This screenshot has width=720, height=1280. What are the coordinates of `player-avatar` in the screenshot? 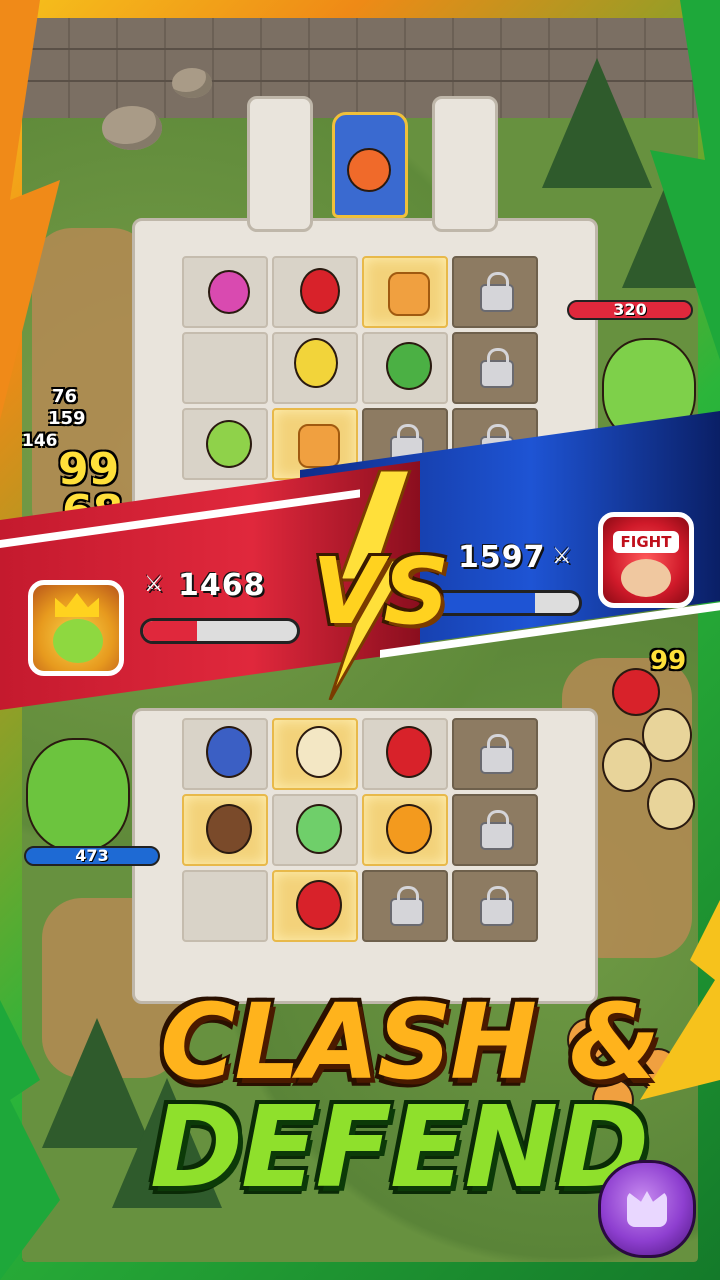 It's located at (76, 628).